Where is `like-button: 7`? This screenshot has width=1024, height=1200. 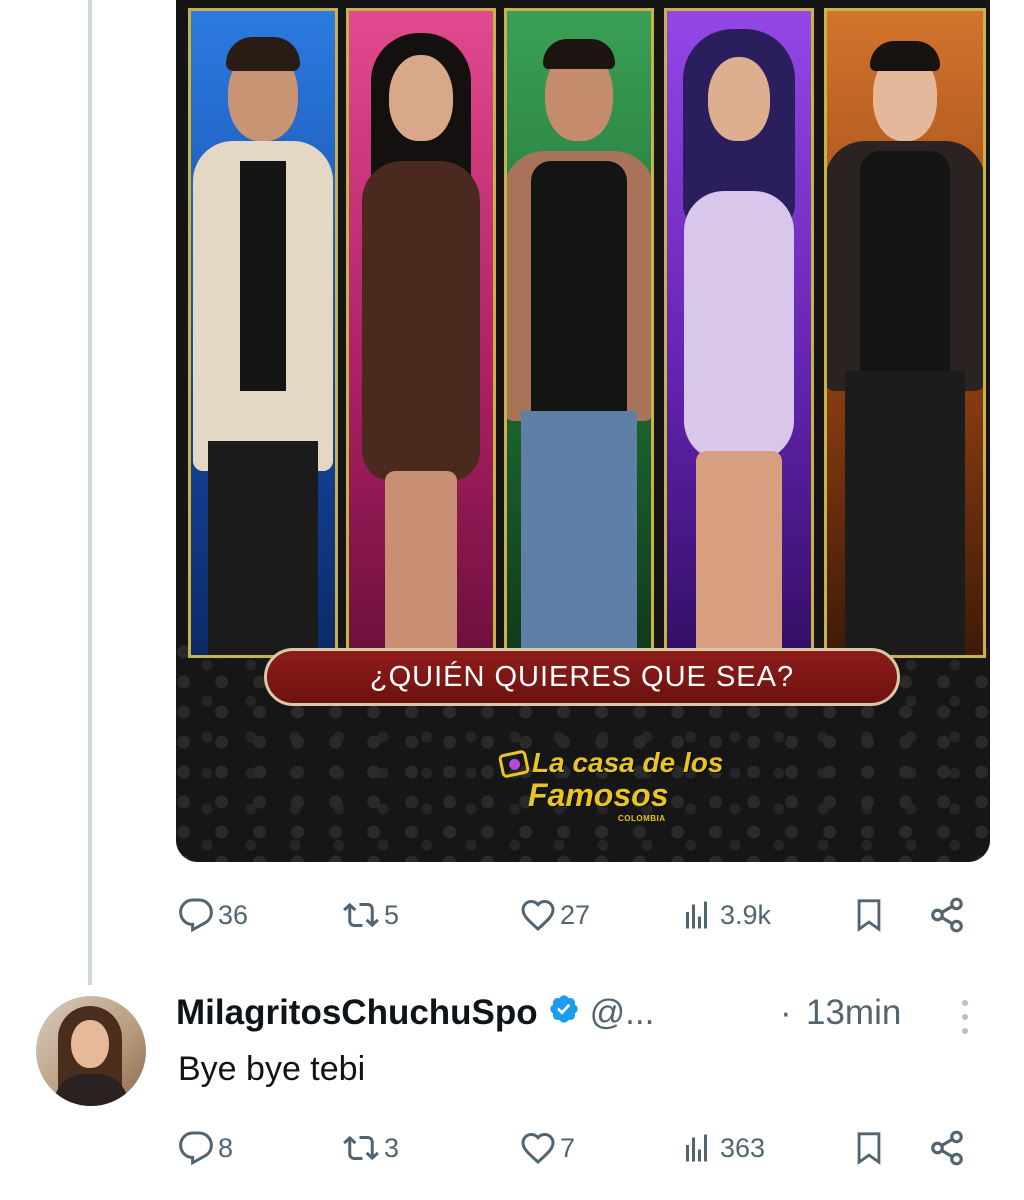 like-button: 7 is located at coordinates (547, 1148).